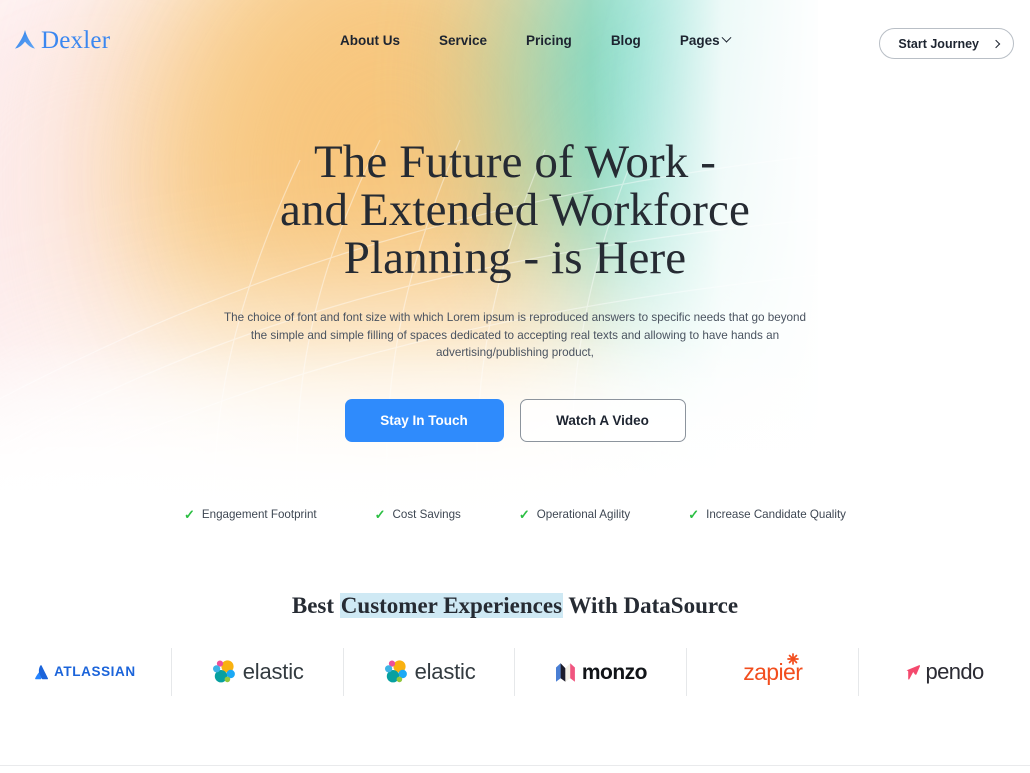 The height and width of the screenshot is (773, 1030). Describe the element at coordinates (651, 605) in the screenshot. I see `partners-title-suffix: With DataSource` at that location.